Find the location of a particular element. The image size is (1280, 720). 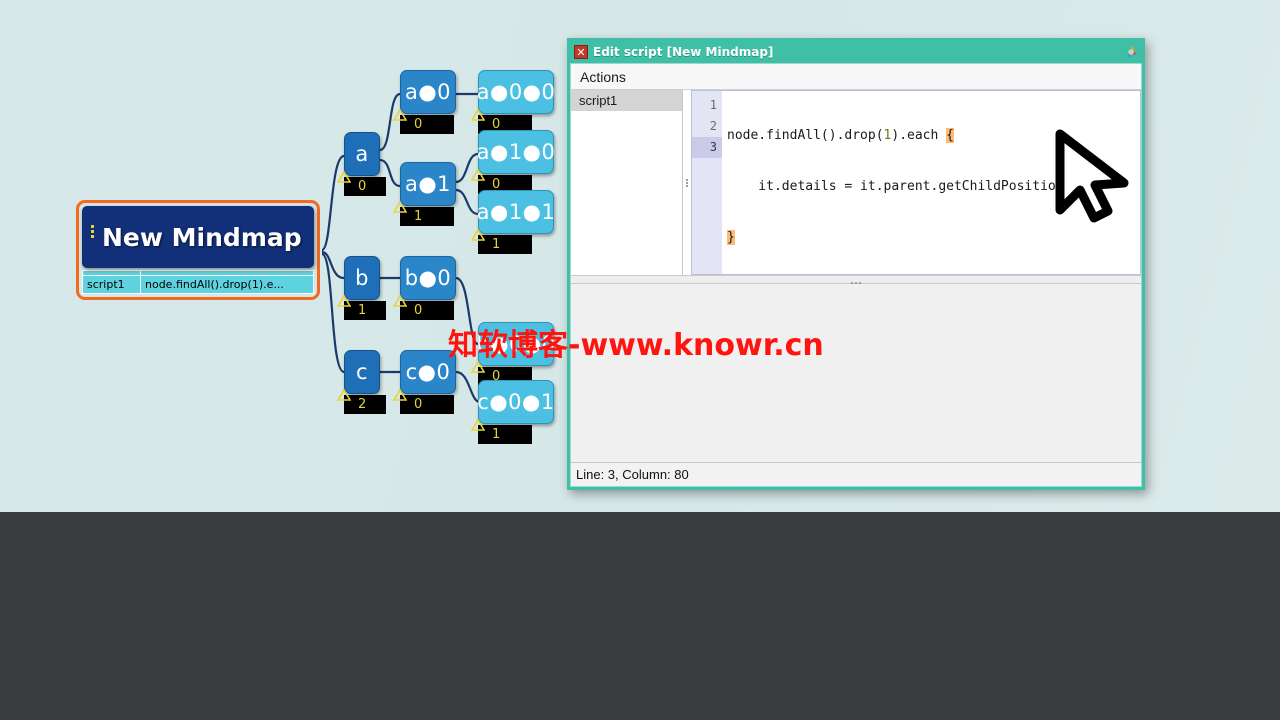

mindmap-node-a00: a●0●0 0 is located at coordinates (513, 102).